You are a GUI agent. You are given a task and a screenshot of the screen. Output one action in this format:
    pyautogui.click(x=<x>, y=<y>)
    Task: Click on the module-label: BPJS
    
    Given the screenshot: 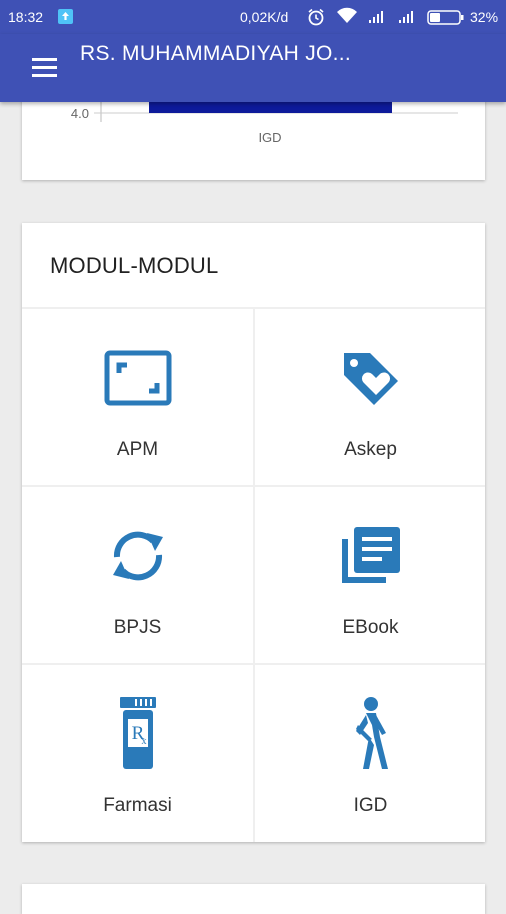 What is the action you would take?
    pyautogui.click(x=137, y=627)
    